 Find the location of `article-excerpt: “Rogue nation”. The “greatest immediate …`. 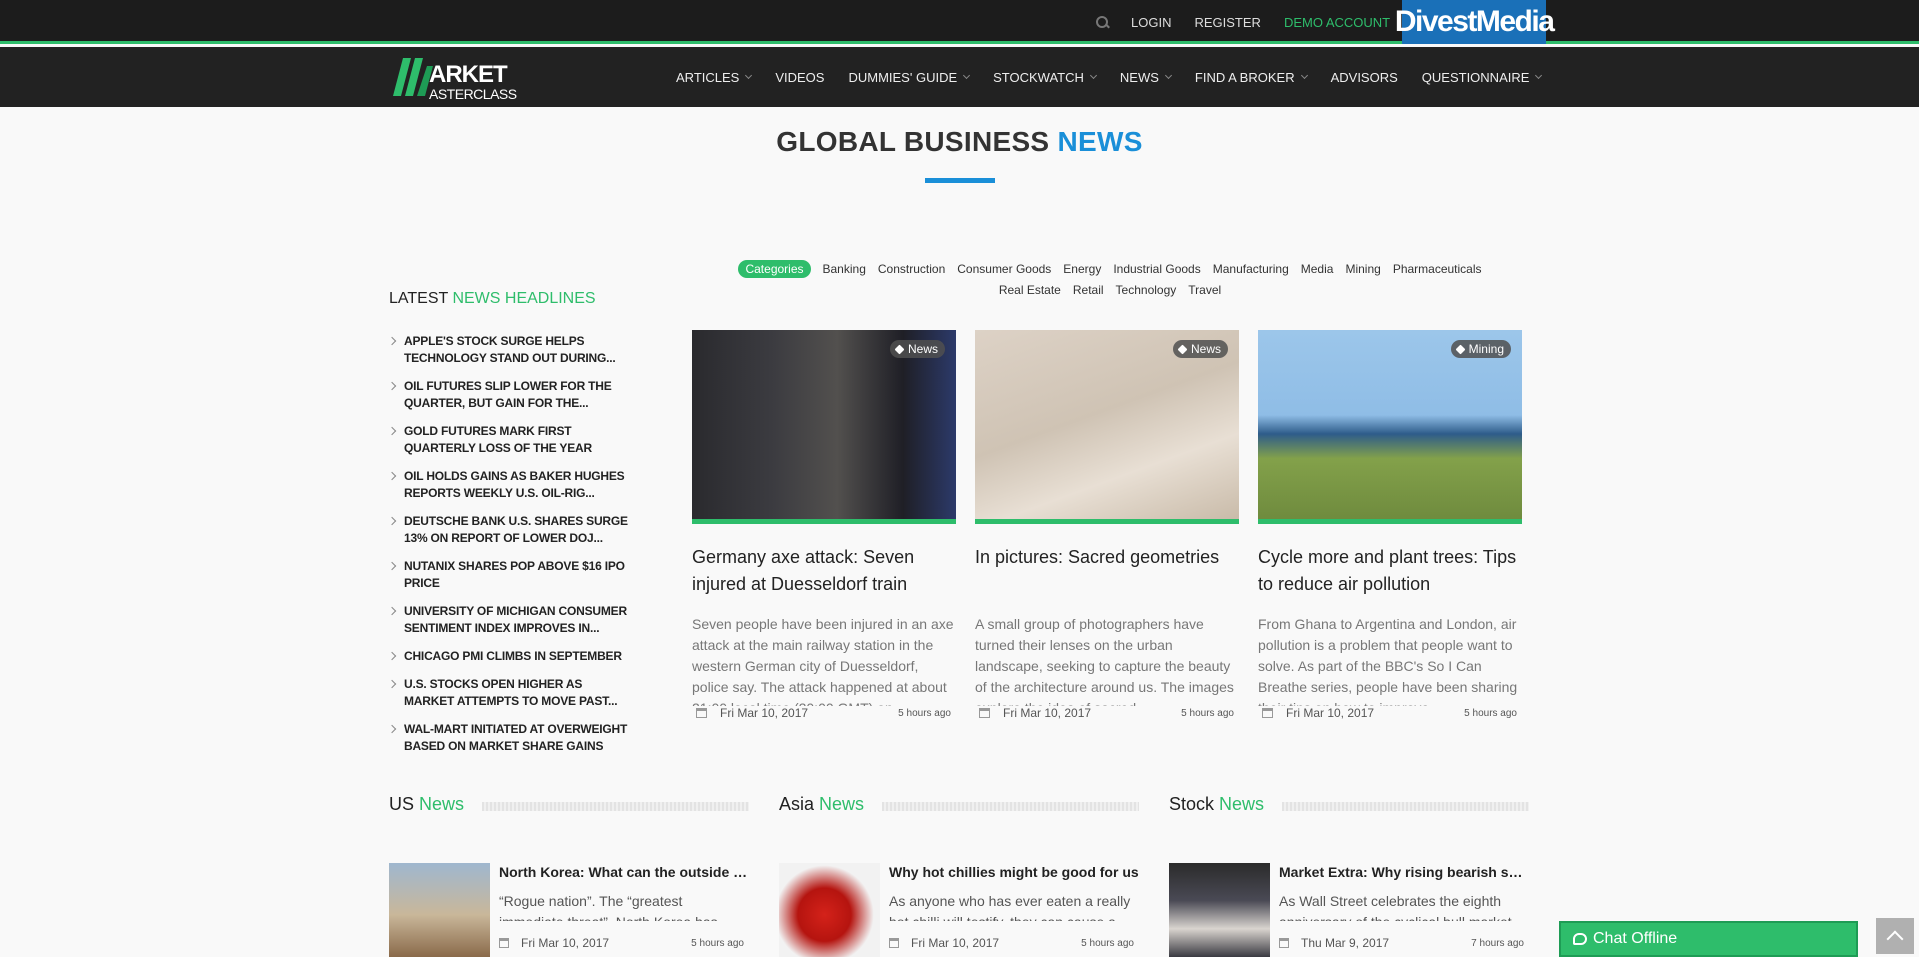

article-excerpt: “Rogue nation”. The “greatest immediate … is located at coordinates (608, 907).